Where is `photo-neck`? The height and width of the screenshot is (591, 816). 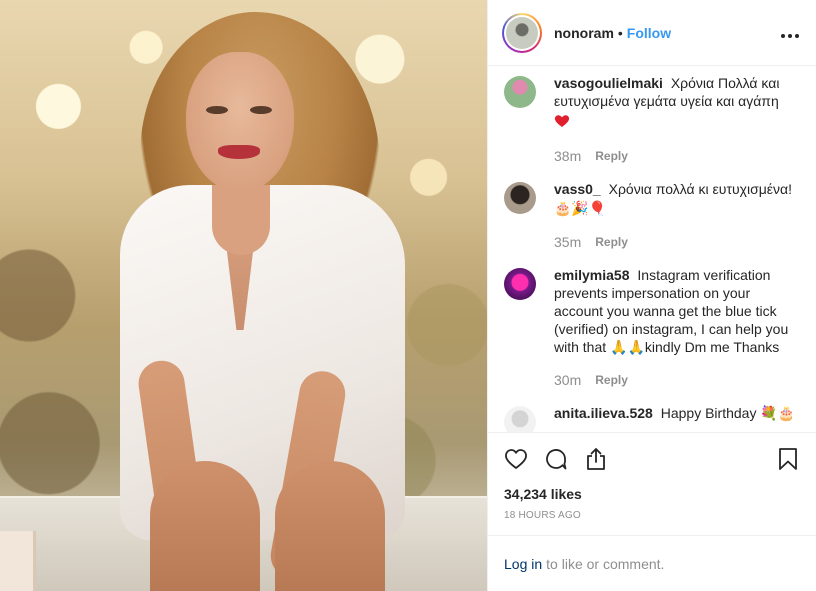
photo-neck is located at coordinates (241, 220).